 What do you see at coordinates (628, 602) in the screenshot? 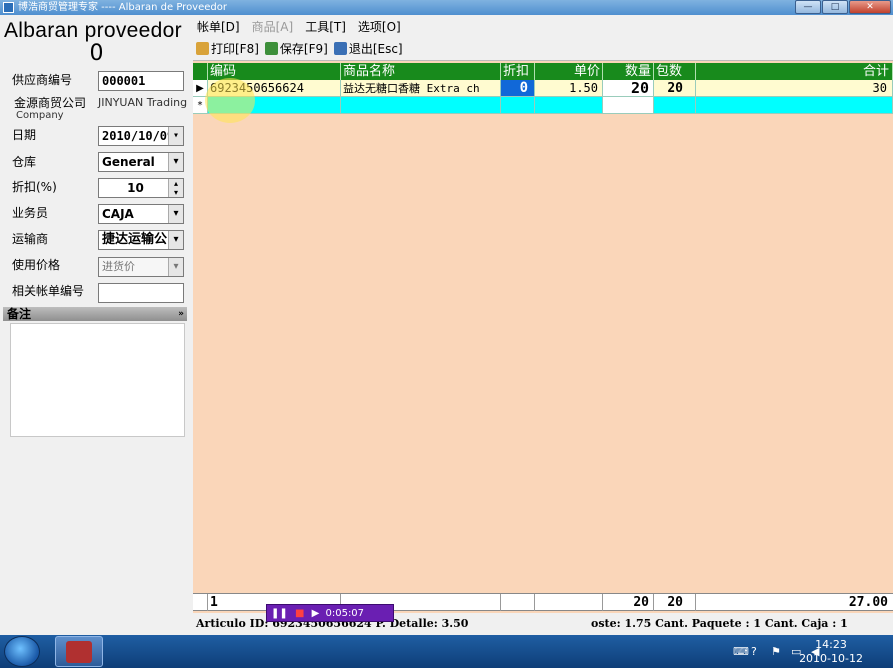
I see `footer-qty: 20` at bounding box center [628, 602].